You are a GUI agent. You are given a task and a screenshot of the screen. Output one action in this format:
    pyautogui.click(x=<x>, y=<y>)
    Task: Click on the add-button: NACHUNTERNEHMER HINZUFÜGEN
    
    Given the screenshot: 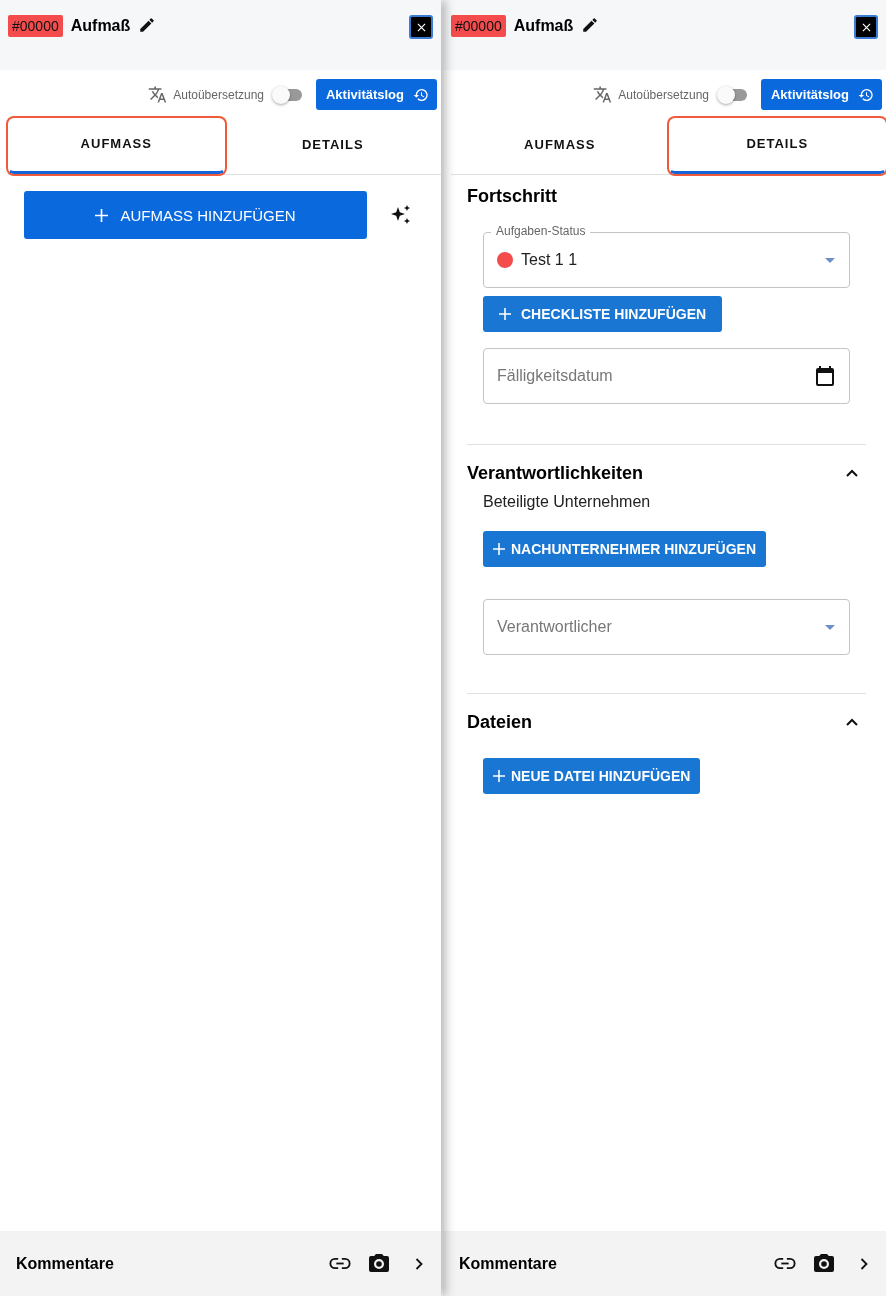 What is the action you would take?
    pyautogui.click(x=624, y=549)
    